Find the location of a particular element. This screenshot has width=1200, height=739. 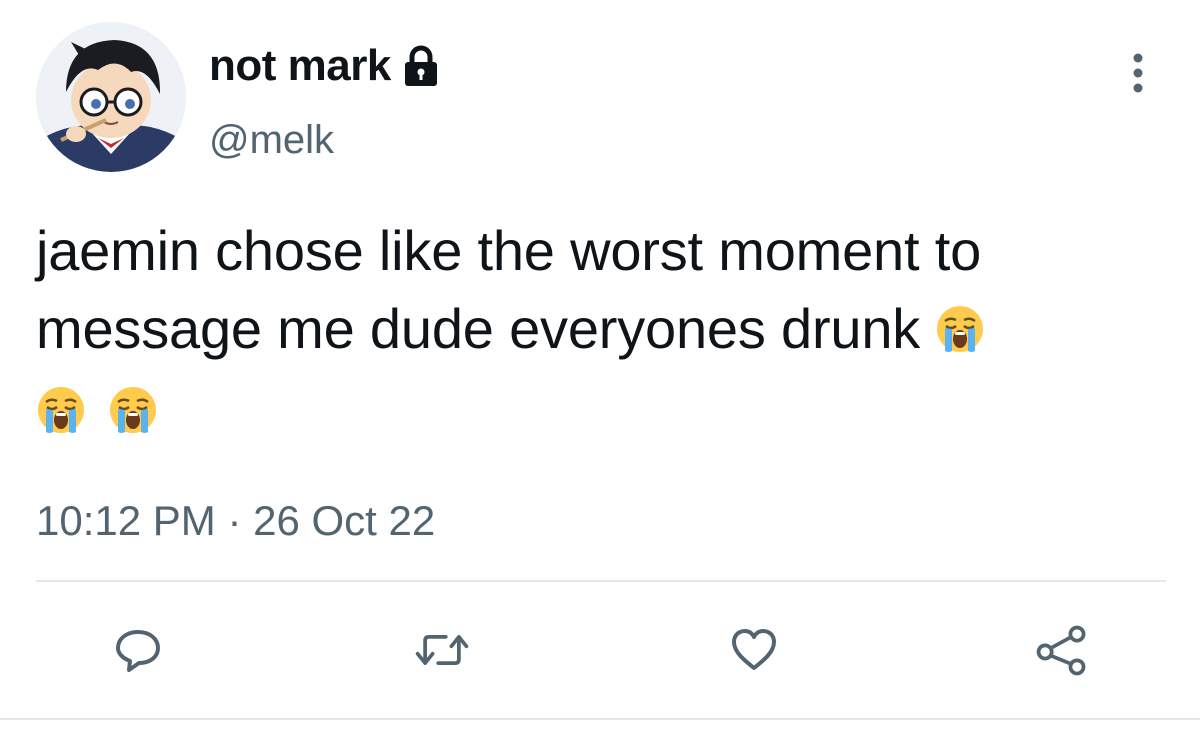

display-name-text: not mark is located at coordinates (300, 66).